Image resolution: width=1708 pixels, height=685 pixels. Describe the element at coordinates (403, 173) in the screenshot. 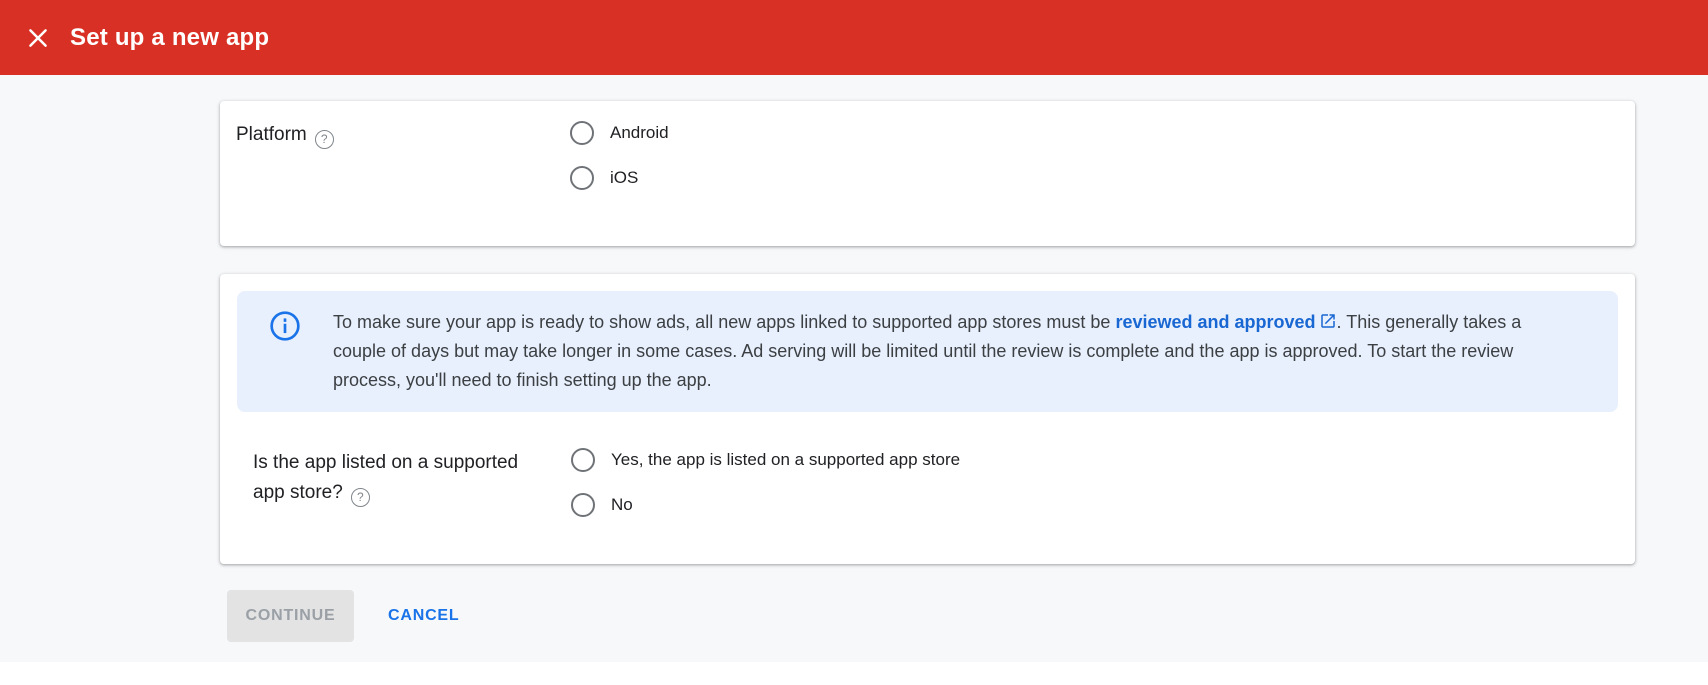

I see `platform-label-col: Platform?` at that location.